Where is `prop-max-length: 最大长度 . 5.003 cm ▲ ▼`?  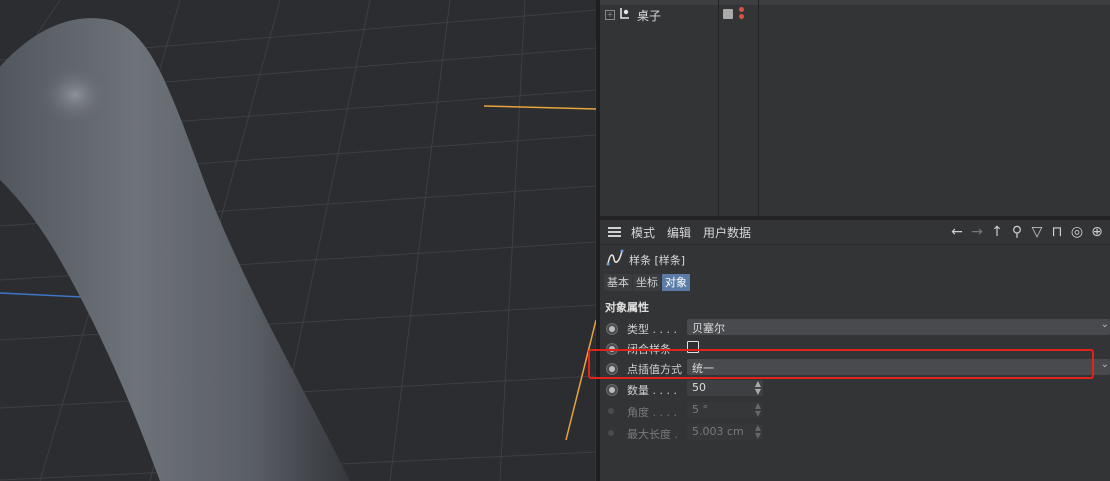
prop-max-length: 最大长度 . 5.003 cm ▲ ▼ is located at coordinates (855, 434).